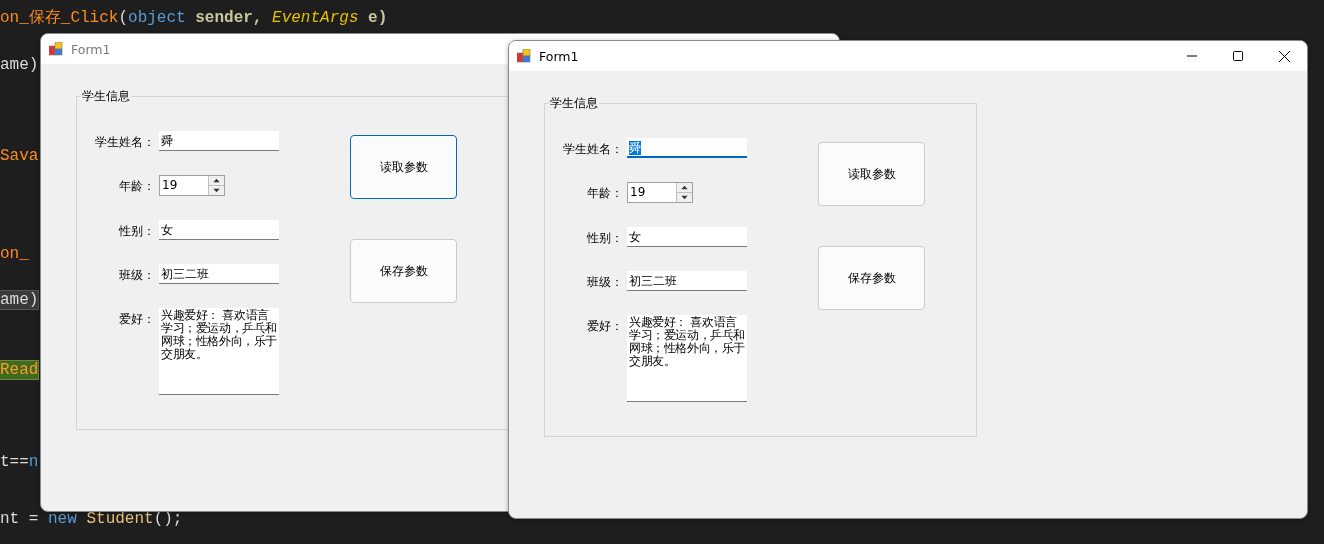 The width and height of the screenshot is (1324, 544). I want to click on code-line: ame), so click(19, 65).